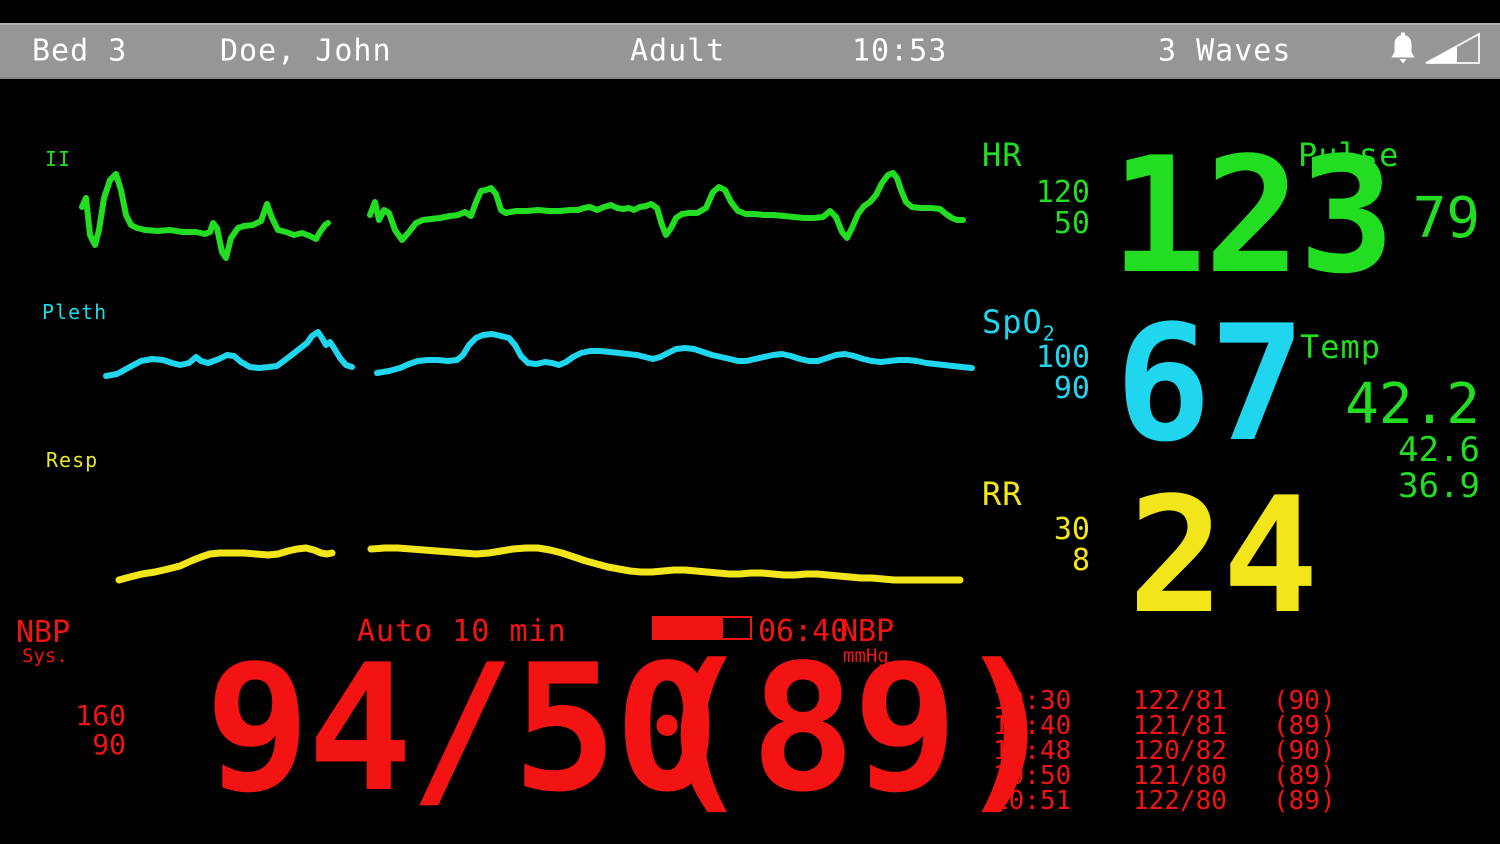 This screenshot has width=1500, height=844. What do you see at coordinates (1002, 155) in the screenshot?
I see `hr-label: HR` at bounding box center [1002, 155].